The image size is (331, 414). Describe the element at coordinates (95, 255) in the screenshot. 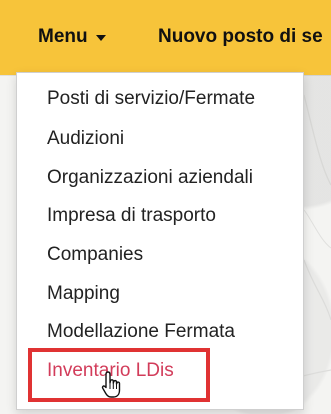

I see `menu-item-companies: Companies` at that location.